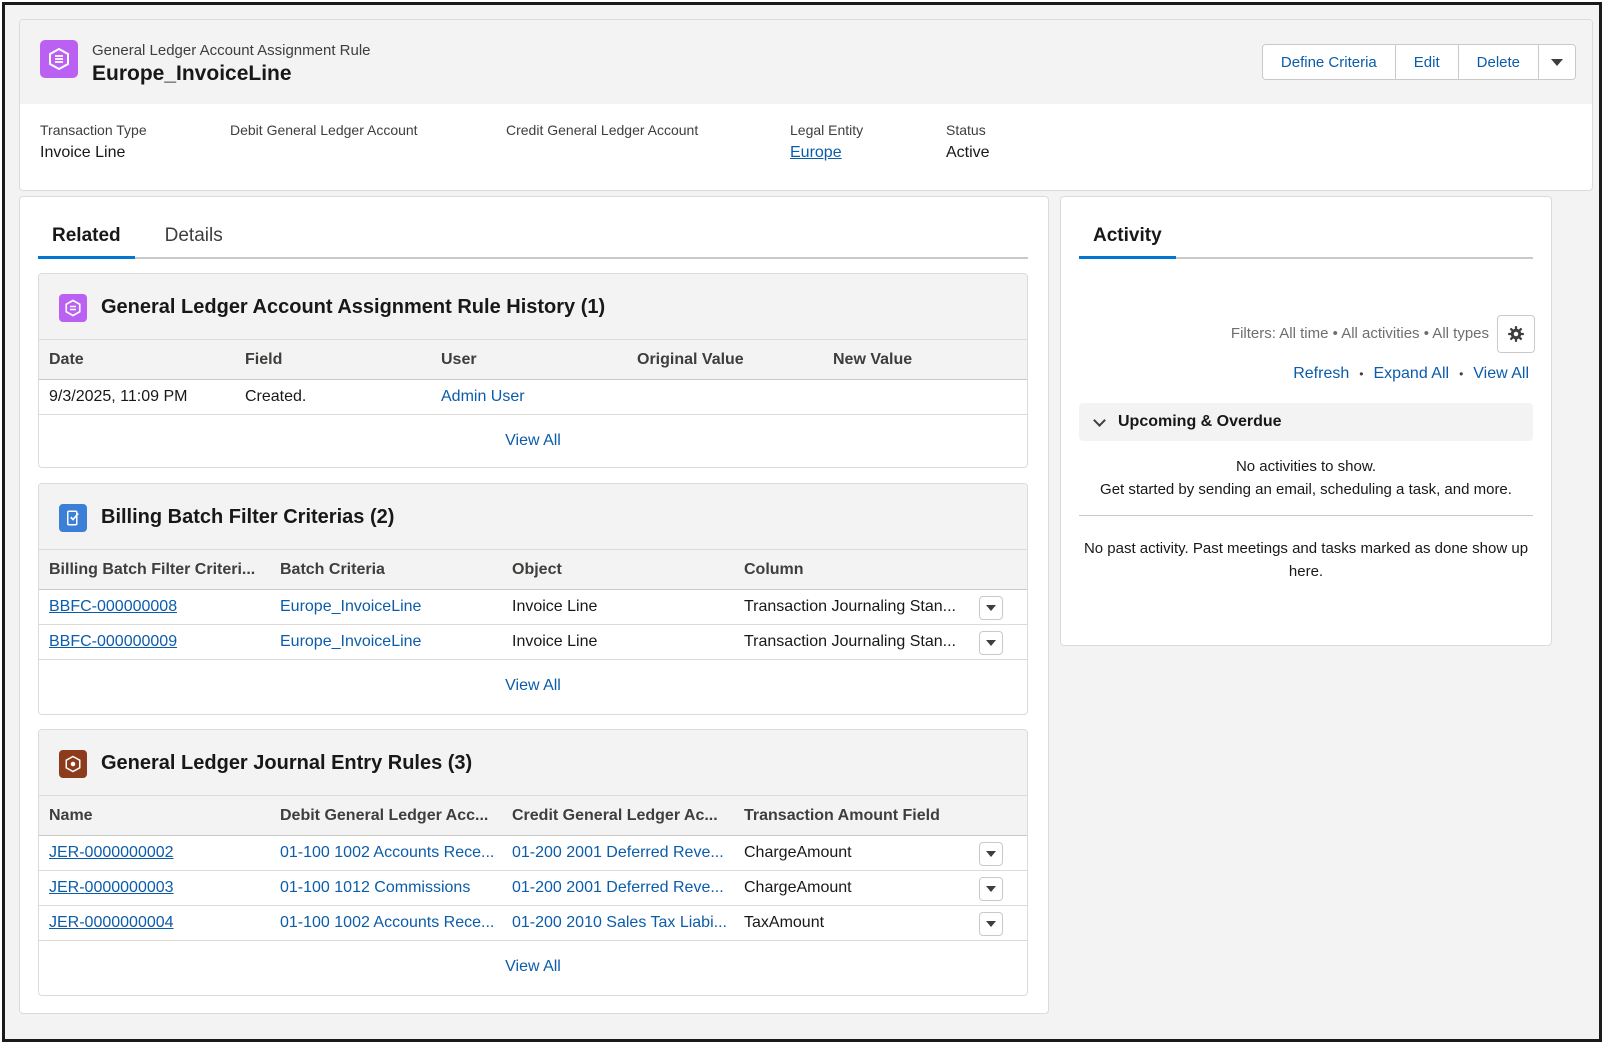 The image size is (1604, 1044). Describe the element at coordinates (247, 517) in the screenshot. I see `related-list-title: Billing Batch Filter Criterias (2)` at that location.